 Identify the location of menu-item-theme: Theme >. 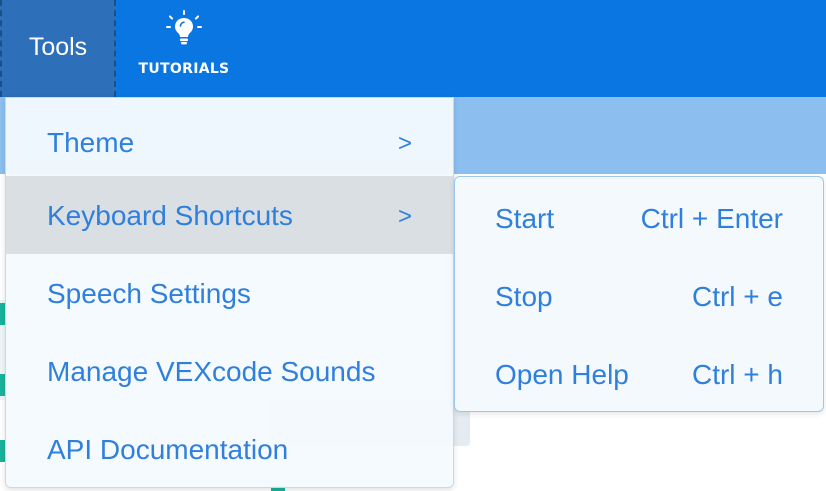
(229, 142).